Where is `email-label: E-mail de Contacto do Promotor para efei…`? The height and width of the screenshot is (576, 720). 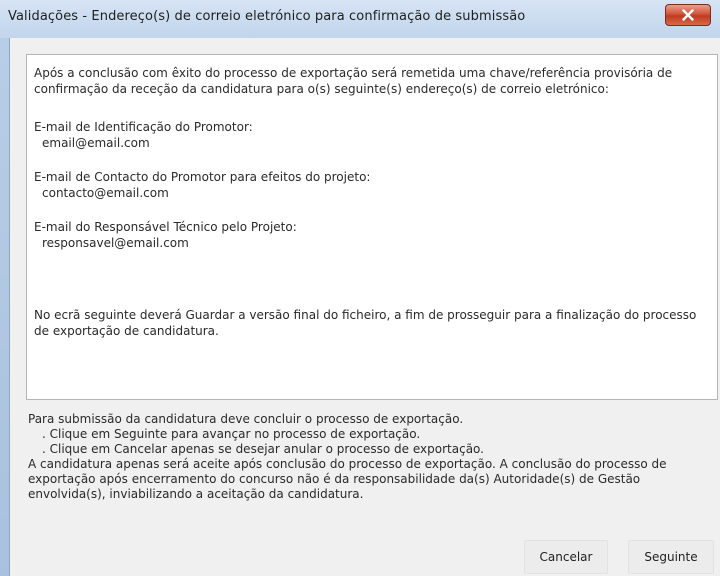 email-label: E-mail de Contacto do Promotor para efei… is located at coordinates (202, 177).